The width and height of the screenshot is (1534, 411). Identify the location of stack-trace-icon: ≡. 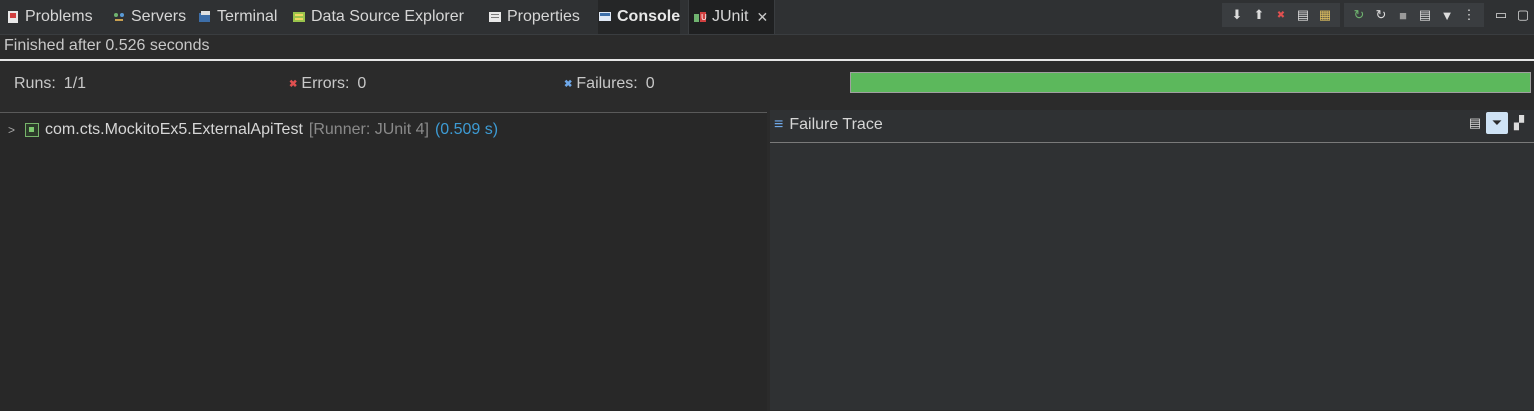
(779, 124).